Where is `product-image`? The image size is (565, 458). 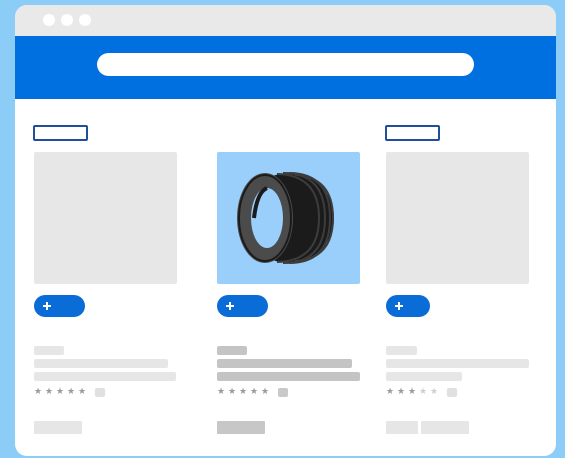
product-image is located at coordinates (288, 218).